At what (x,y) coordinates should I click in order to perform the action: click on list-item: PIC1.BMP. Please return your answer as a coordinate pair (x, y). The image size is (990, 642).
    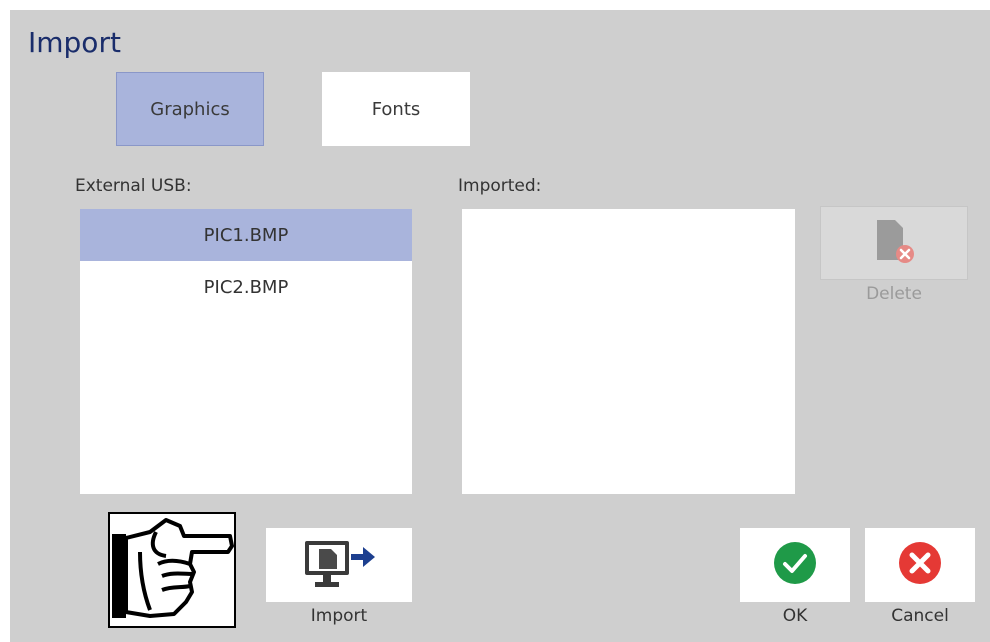
    Looking at the image, I should click on (246, 235).